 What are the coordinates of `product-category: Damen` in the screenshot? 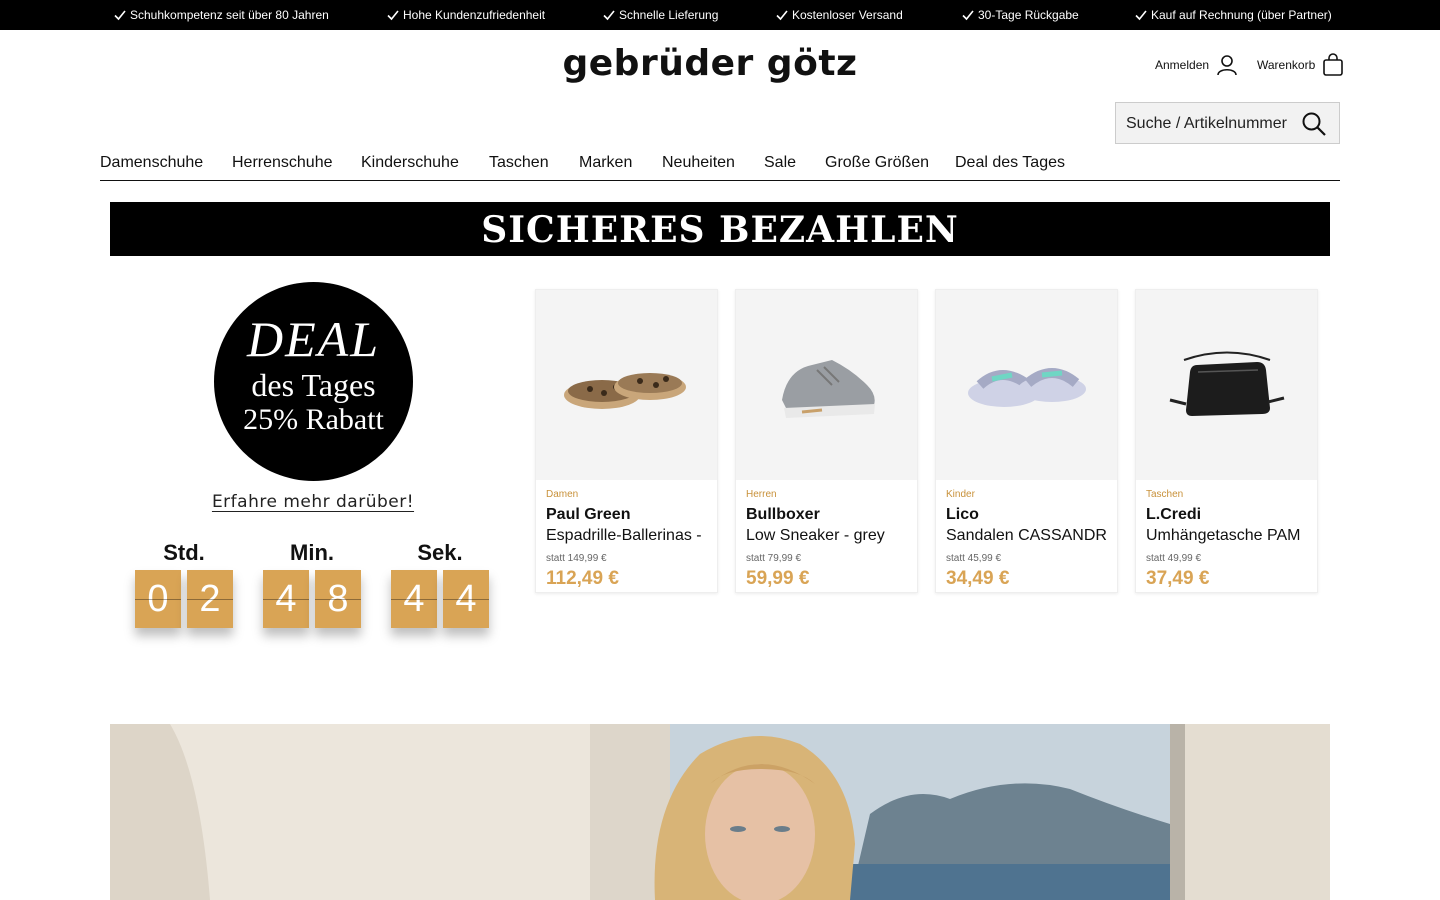 It's located at (562, 494).